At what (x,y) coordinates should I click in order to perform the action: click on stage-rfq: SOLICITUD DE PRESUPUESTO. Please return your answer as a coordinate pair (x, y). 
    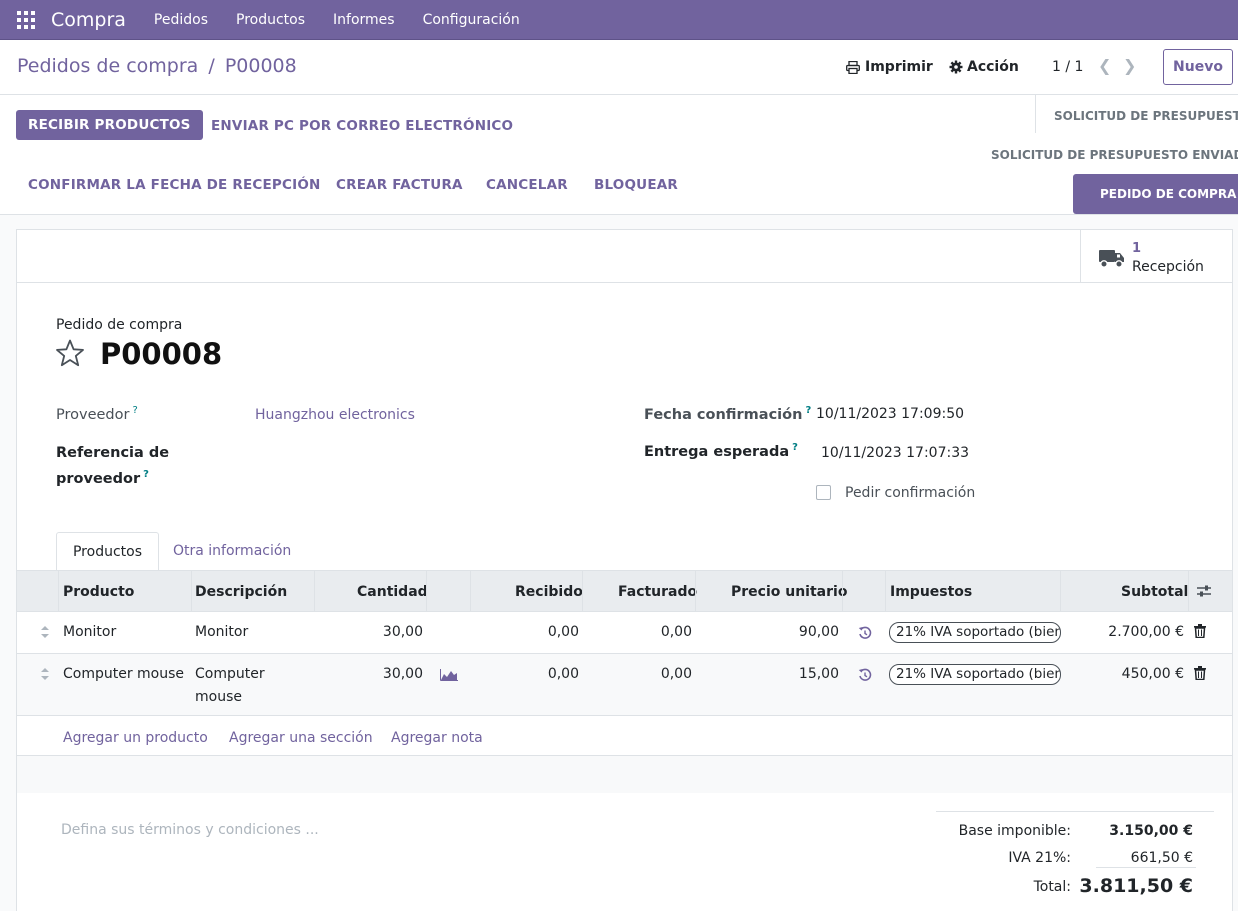
    Looking at the image, I should click on (1146, 116).